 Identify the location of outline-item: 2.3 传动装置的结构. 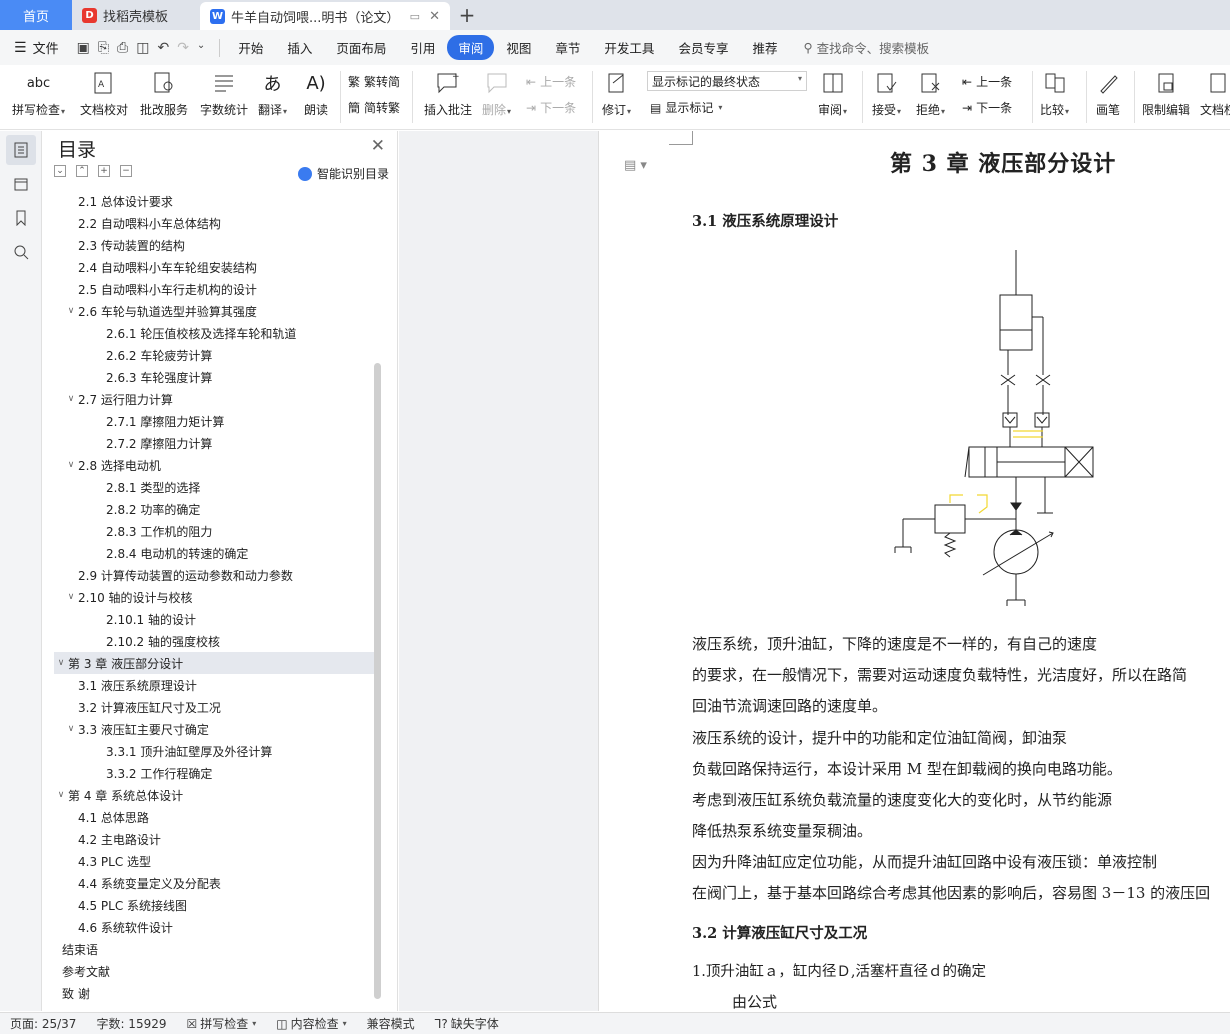
(214, 245).